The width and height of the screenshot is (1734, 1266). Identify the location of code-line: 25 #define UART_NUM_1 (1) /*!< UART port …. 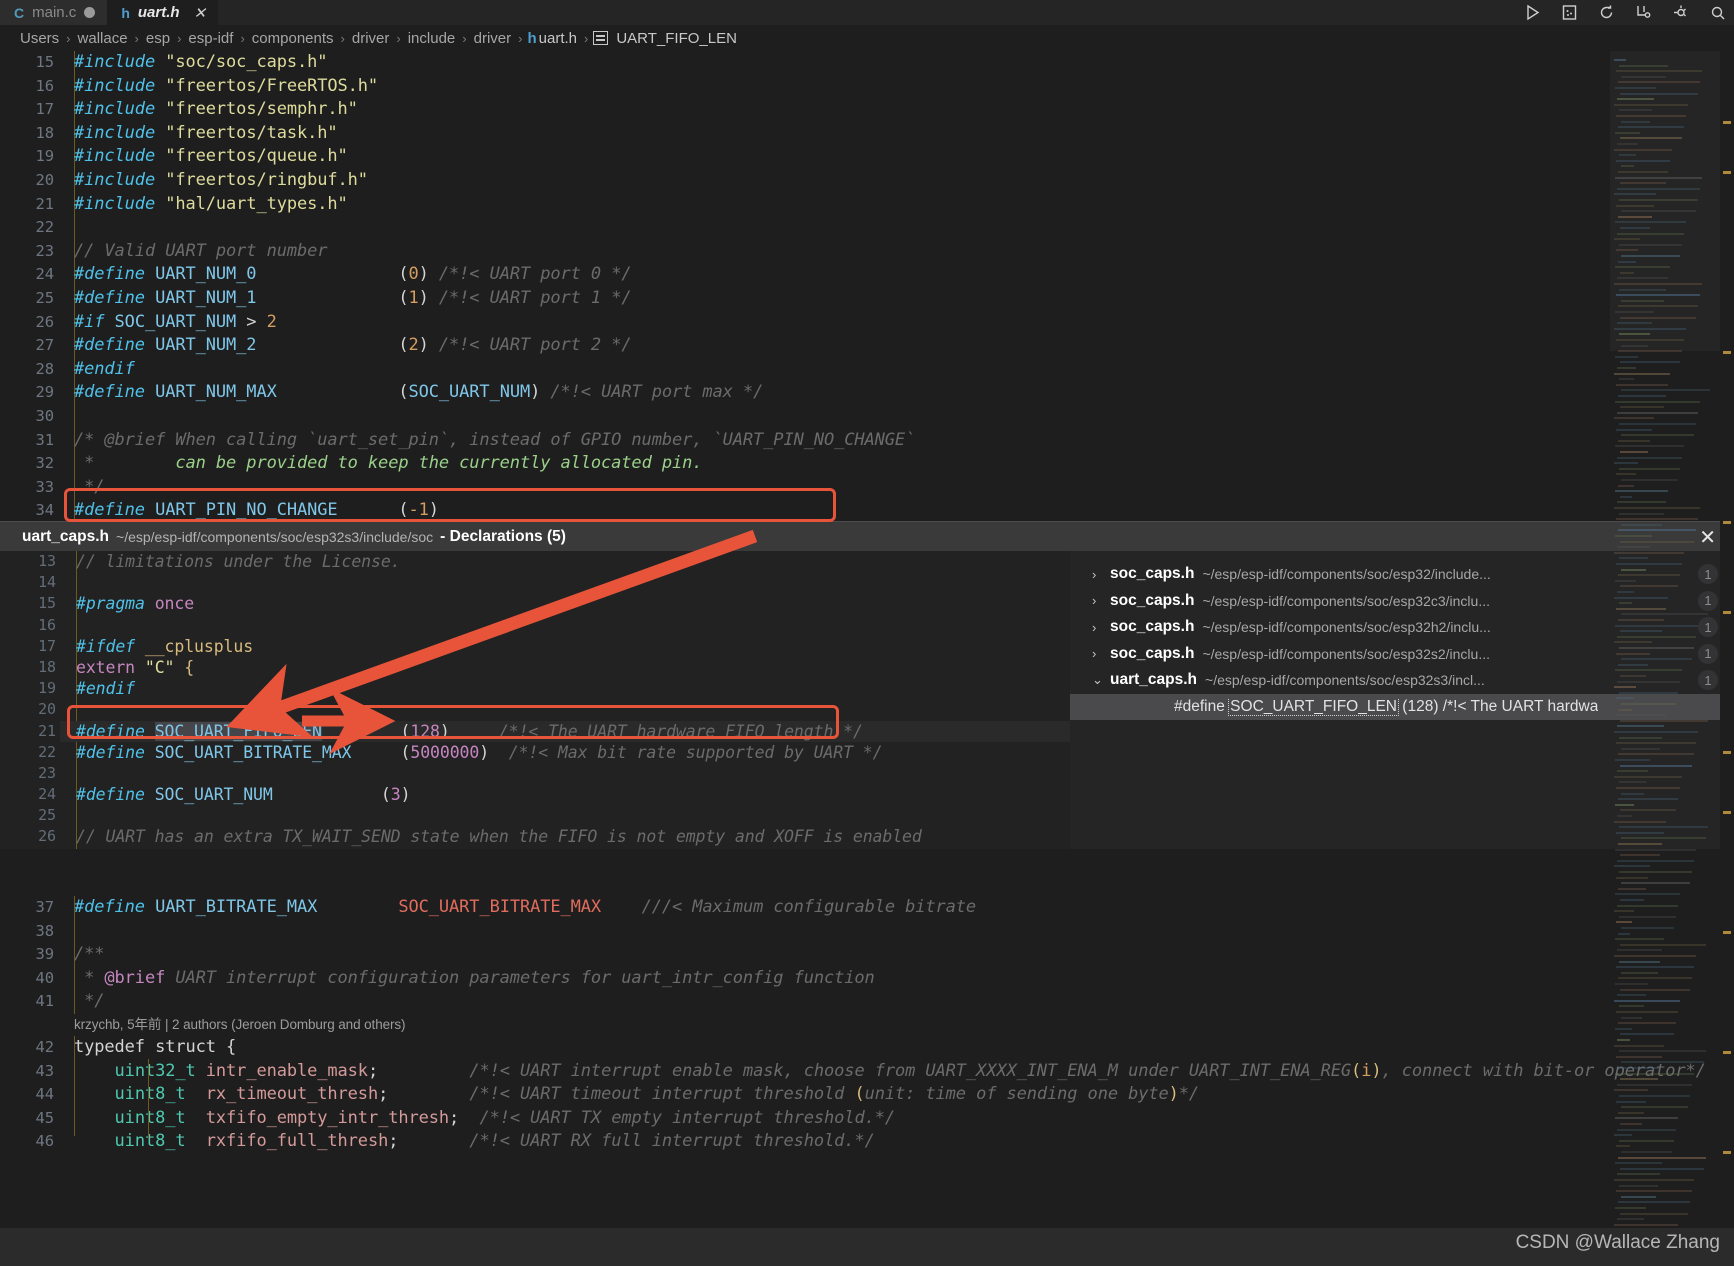
(867, 299).